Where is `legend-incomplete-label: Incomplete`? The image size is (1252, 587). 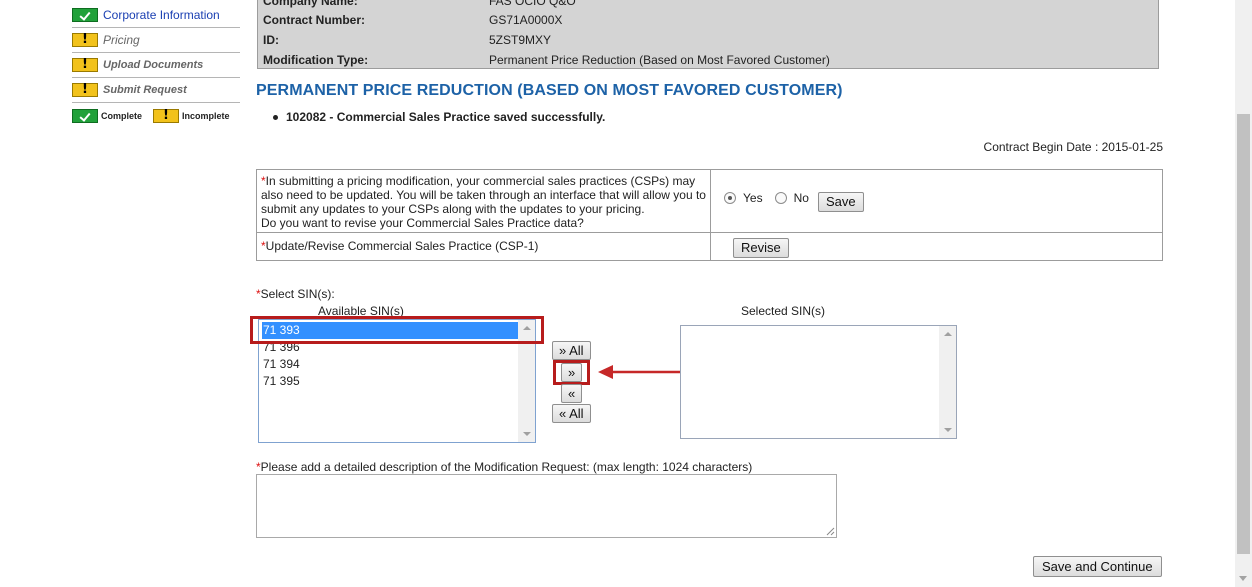
legend-incomplete-label: Incomplete is located at coordinates (206, 116).